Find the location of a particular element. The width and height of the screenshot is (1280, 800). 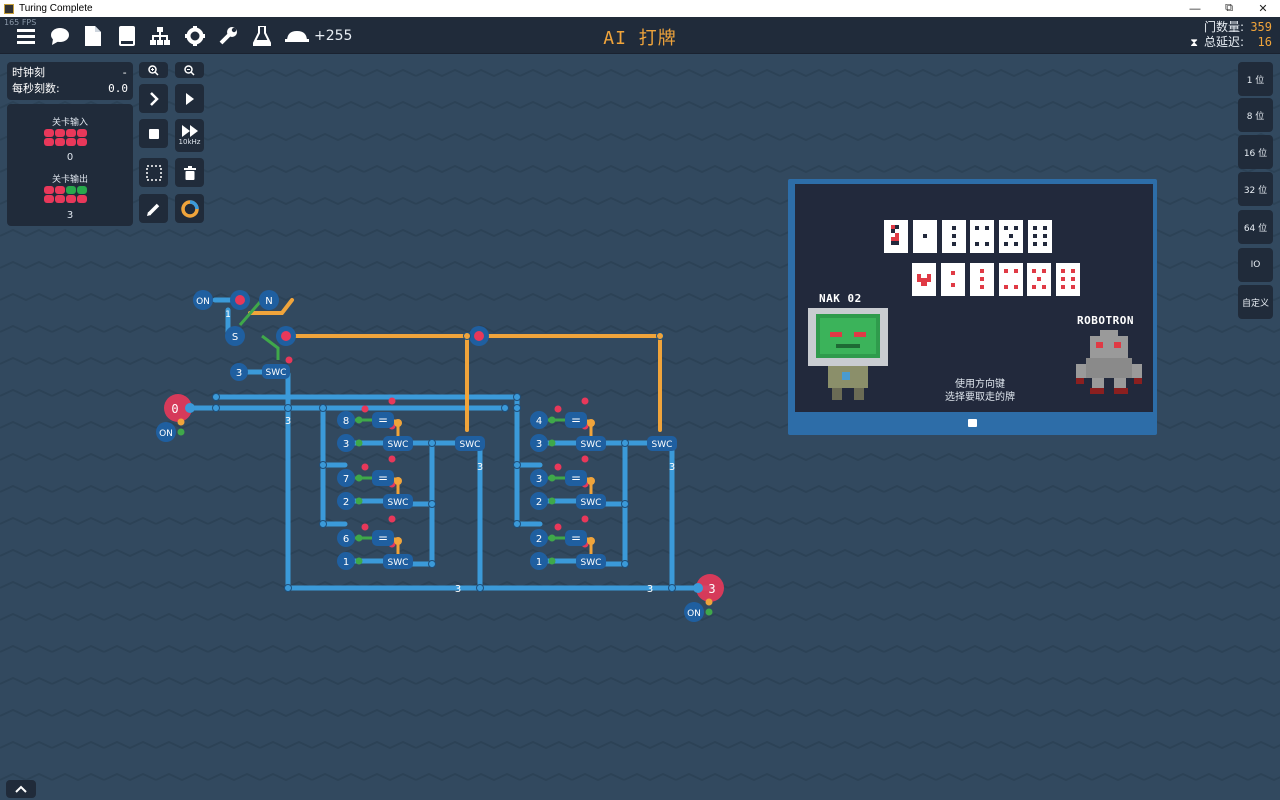

color-button is located at coordinates (189, 208).